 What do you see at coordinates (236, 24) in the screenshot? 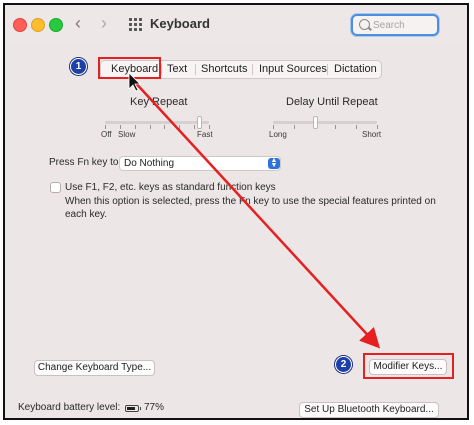
I see `title-bar: ‹ › Keyboard` at bounding box center [236, 24].